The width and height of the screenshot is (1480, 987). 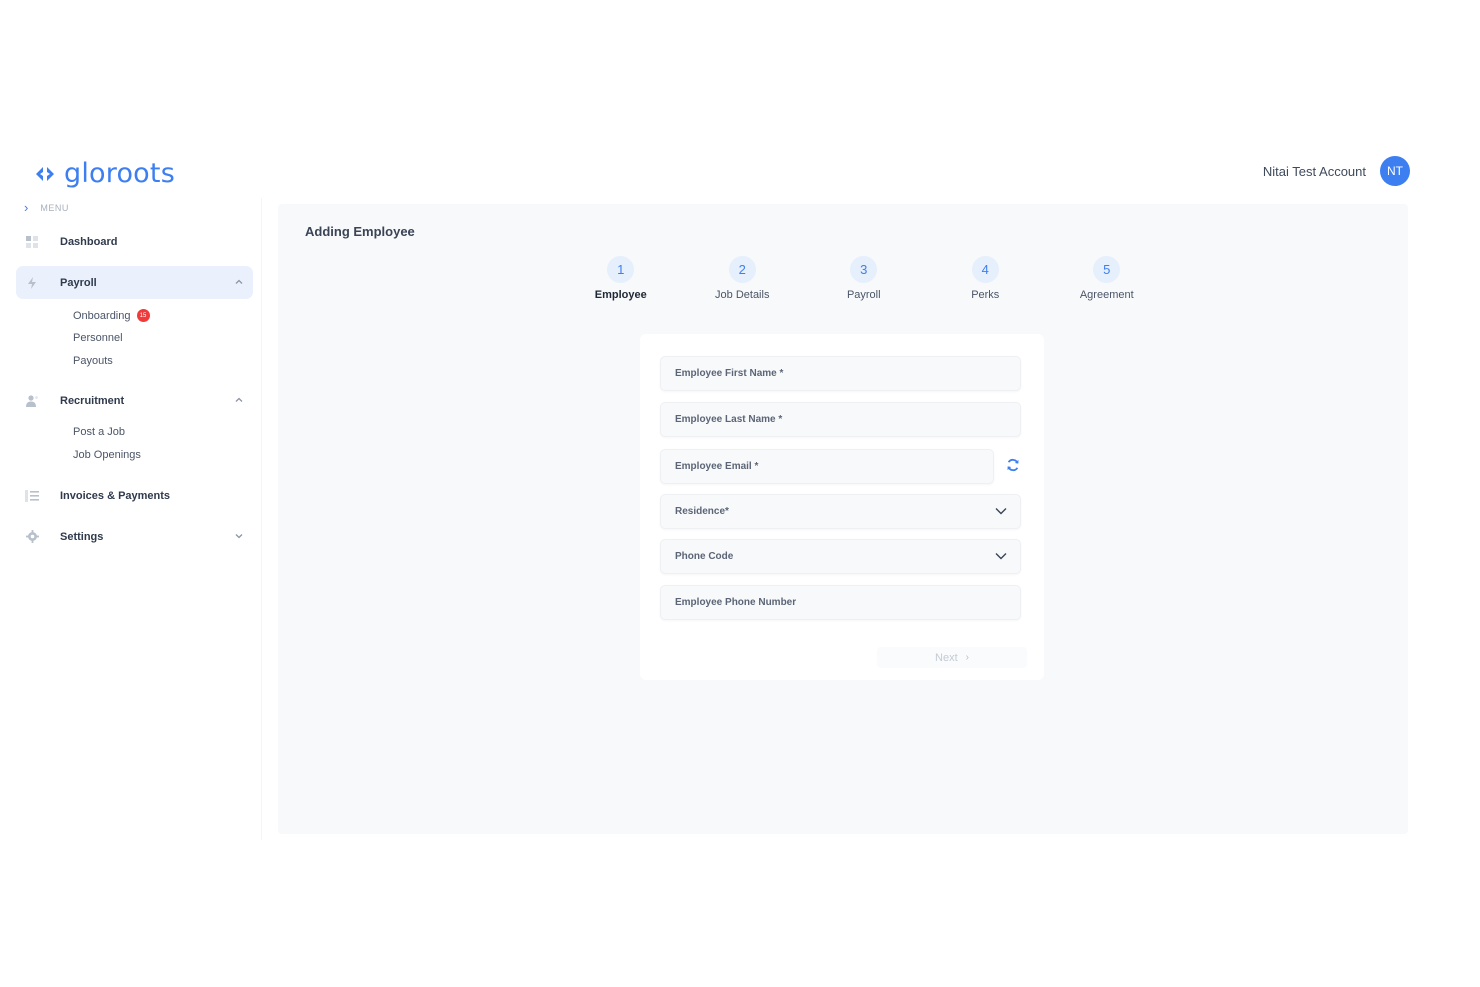 I want to click on sidebar-subitem-onboarding: Onboarding 15, so click(x=111, y=315).